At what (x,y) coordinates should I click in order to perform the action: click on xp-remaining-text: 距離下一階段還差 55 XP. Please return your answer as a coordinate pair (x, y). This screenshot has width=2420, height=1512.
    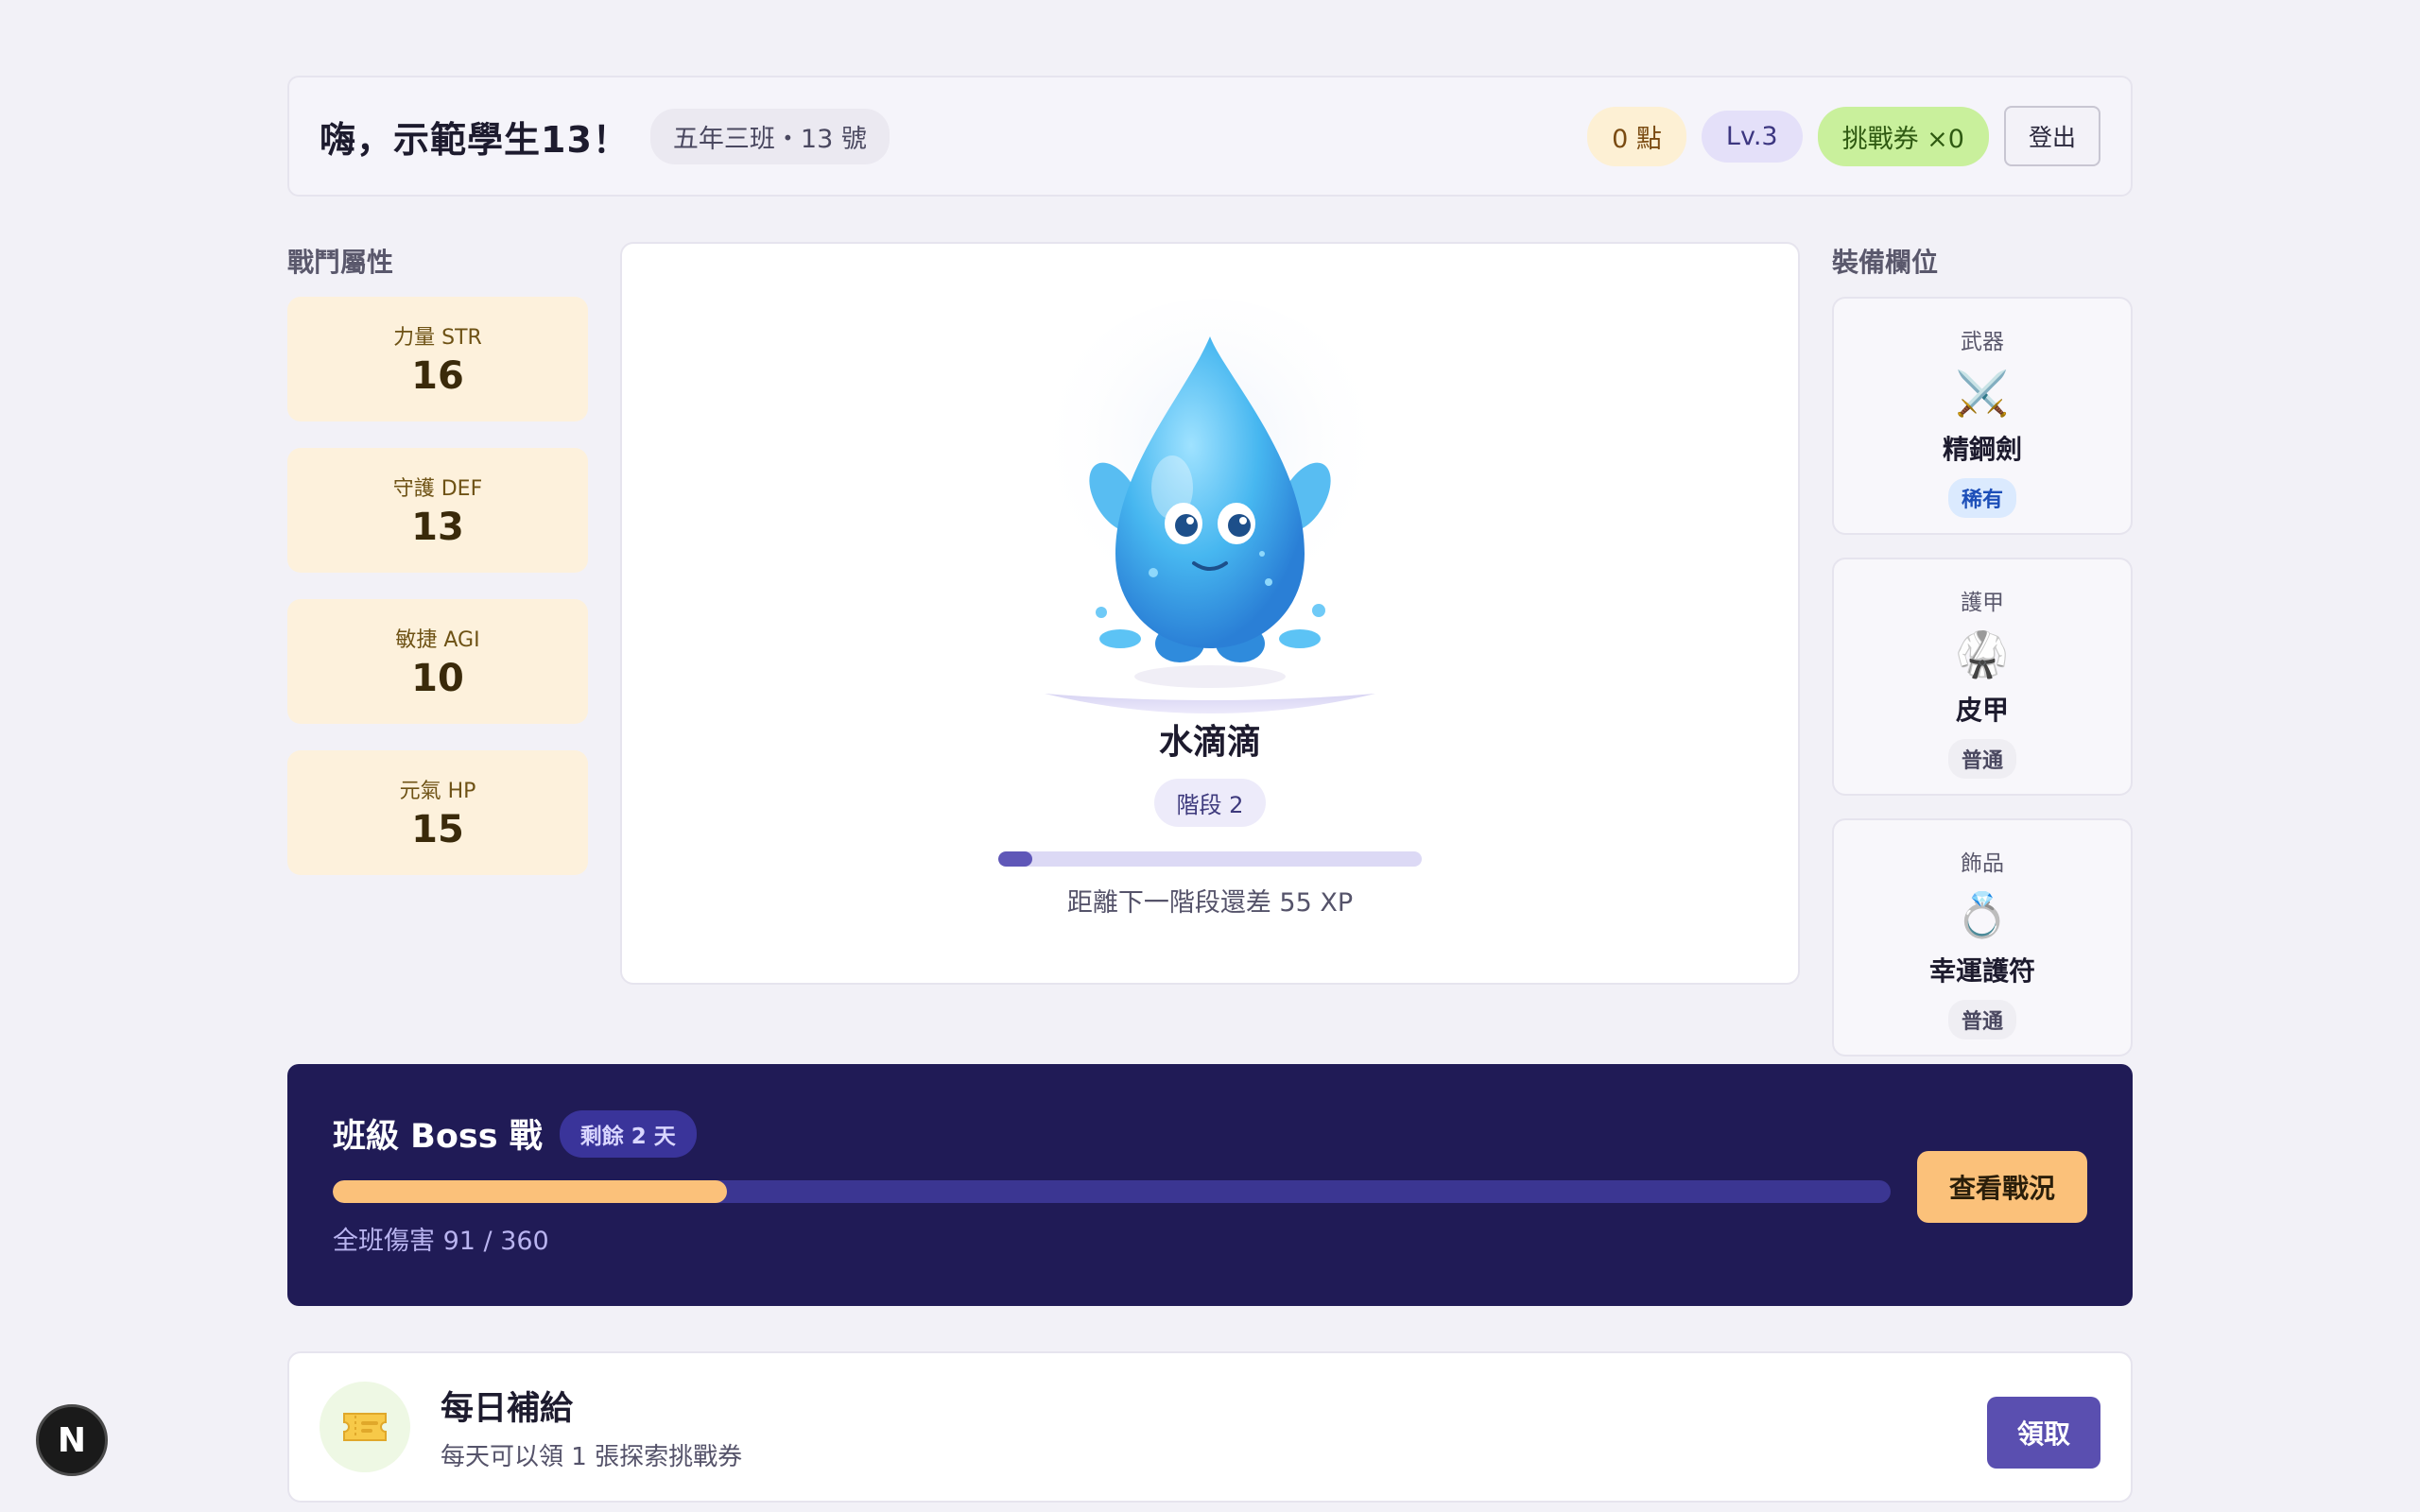
    Looking at the image, I should click on (1210, 903).